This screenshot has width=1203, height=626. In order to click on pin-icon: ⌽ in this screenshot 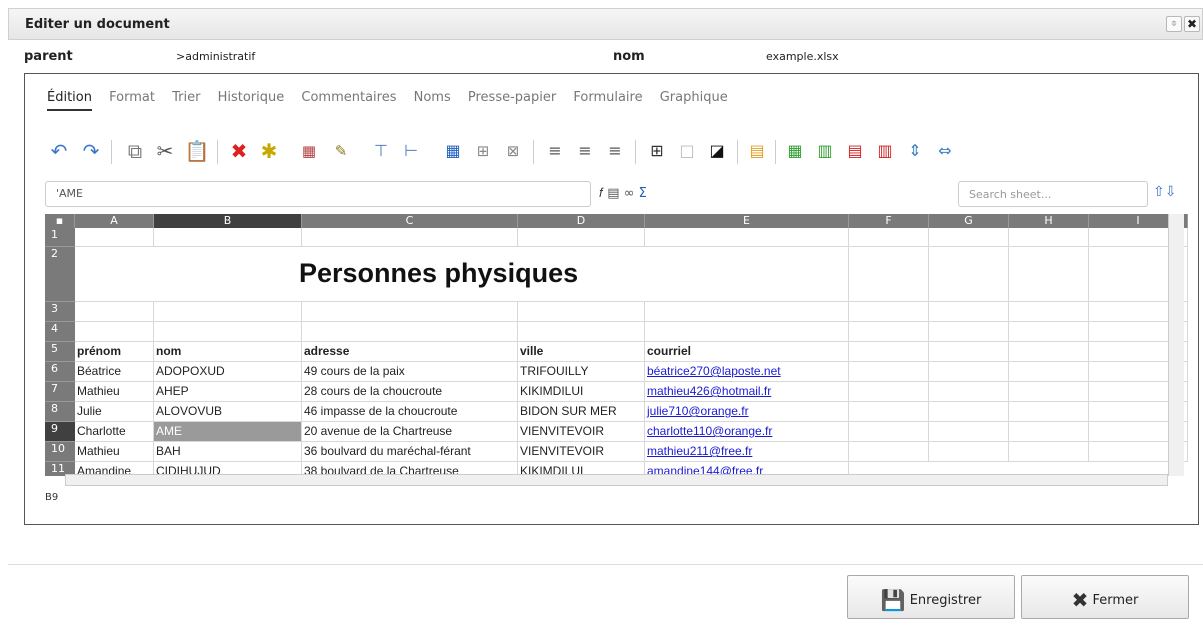, I will do `click(1174, 24)`.